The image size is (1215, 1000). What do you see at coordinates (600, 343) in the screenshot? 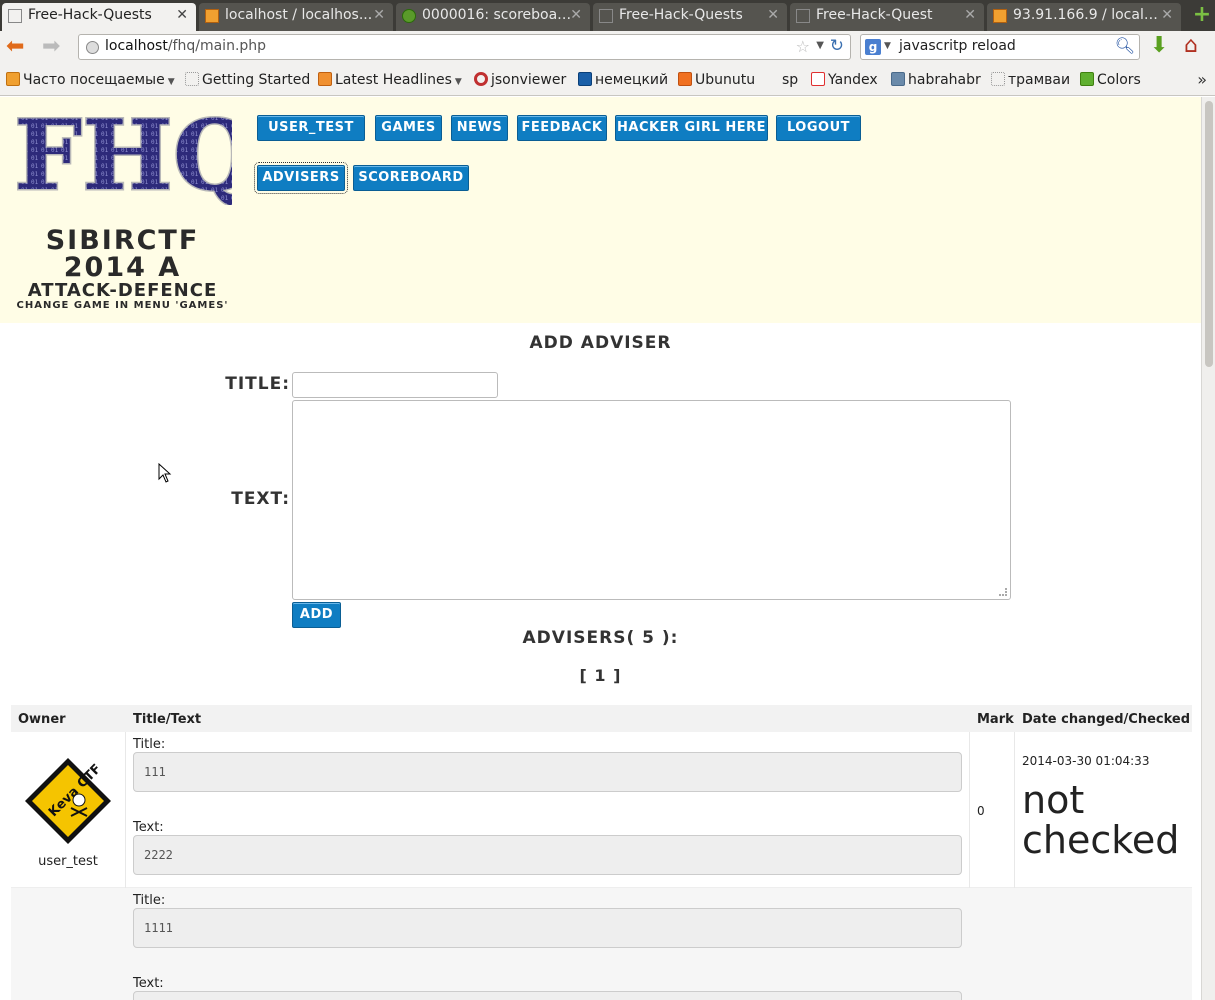
I see `add-adviser-heading: ADD ADVISER` at bounding box center [600, 343].